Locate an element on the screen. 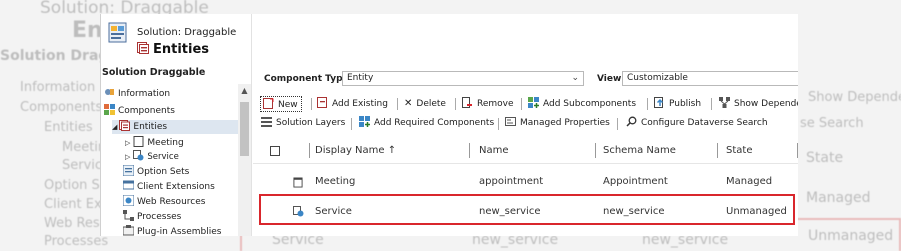 This screenshot has height=251, width=901. add-existing-icon is located at coordinates (322, 102).